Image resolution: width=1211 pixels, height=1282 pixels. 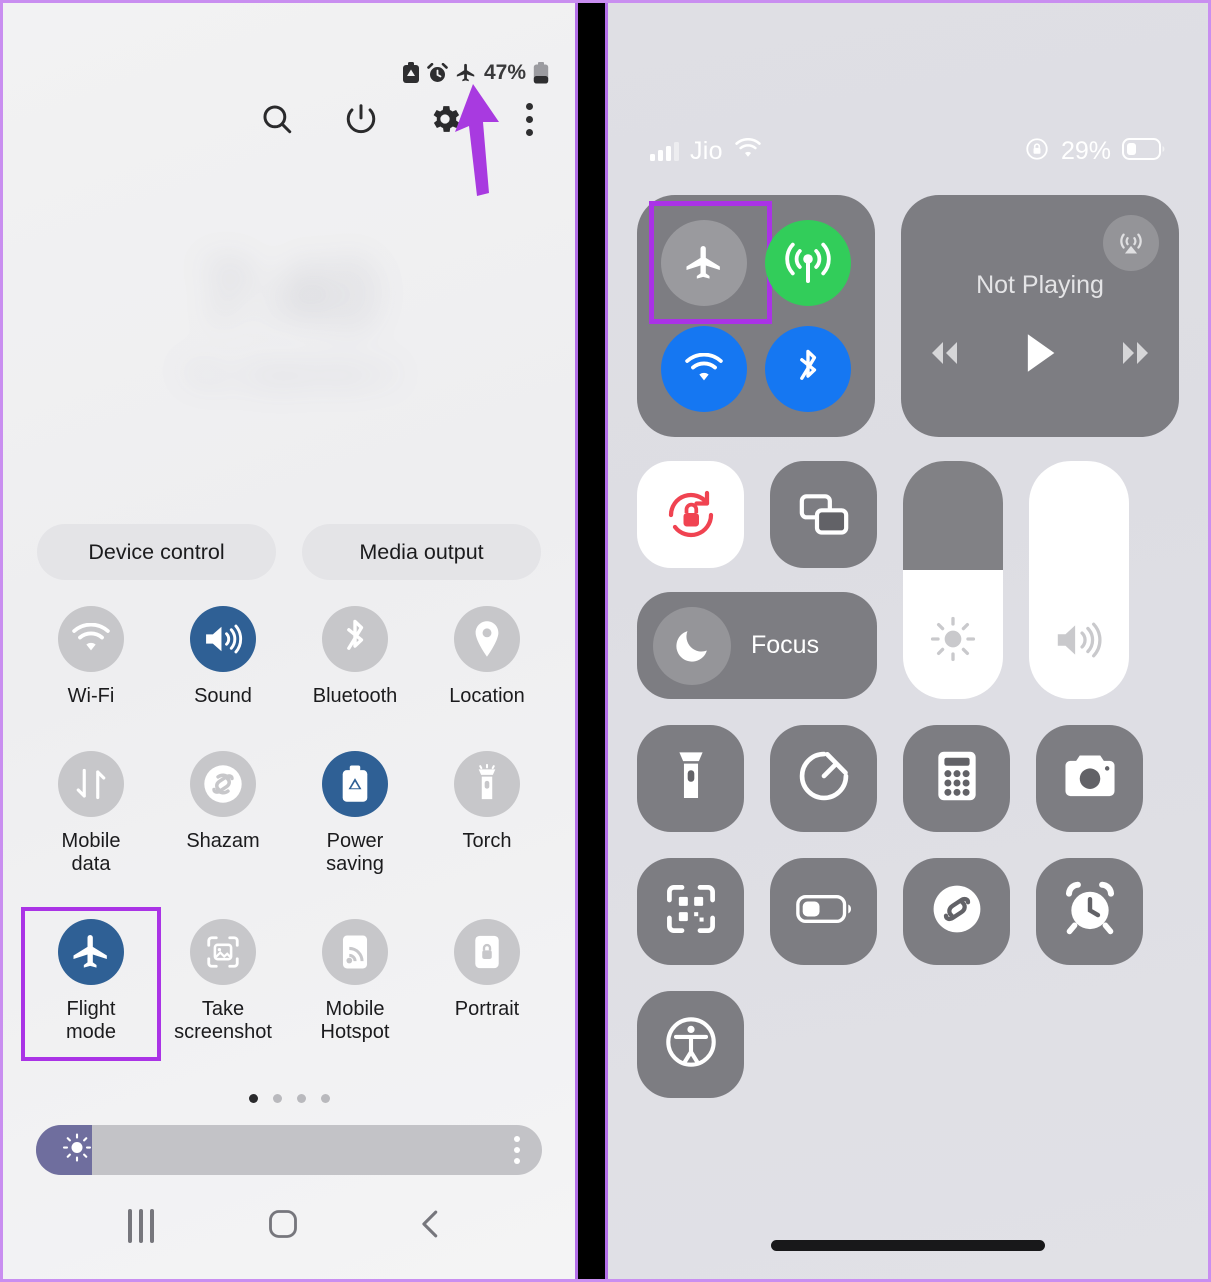 What do you see at coordinates (785, 645) in the screenshot?
I see `focus-label: Focus` at bounding box center [785, 645].